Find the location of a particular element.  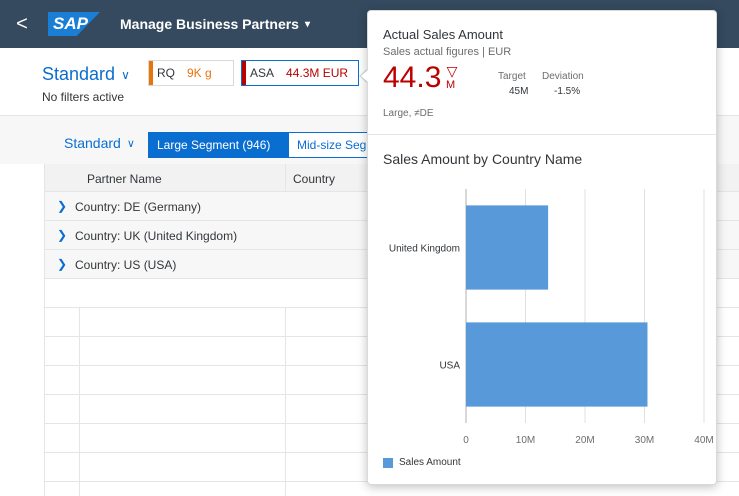

kpi-label: RQ is located at coordinates (166, 73).